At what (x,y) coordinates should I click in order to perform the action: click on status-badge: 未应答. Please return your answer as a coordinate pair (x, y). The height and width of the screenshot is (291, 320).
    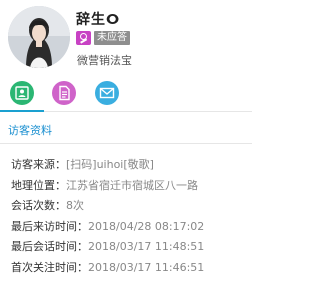
    Looking at the image, I should click on (112, 38).